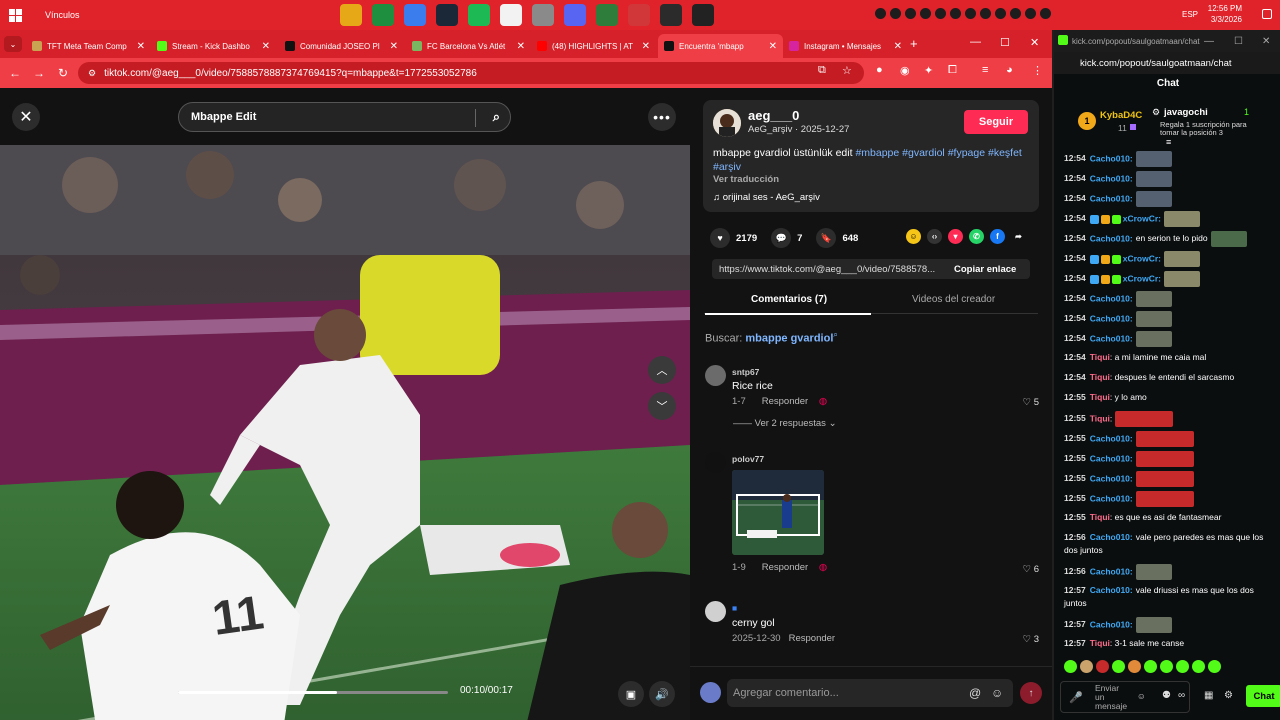 This screenshot has width=1280, height=720. I want to click on reload-icon: ↻, so click(63, 73).